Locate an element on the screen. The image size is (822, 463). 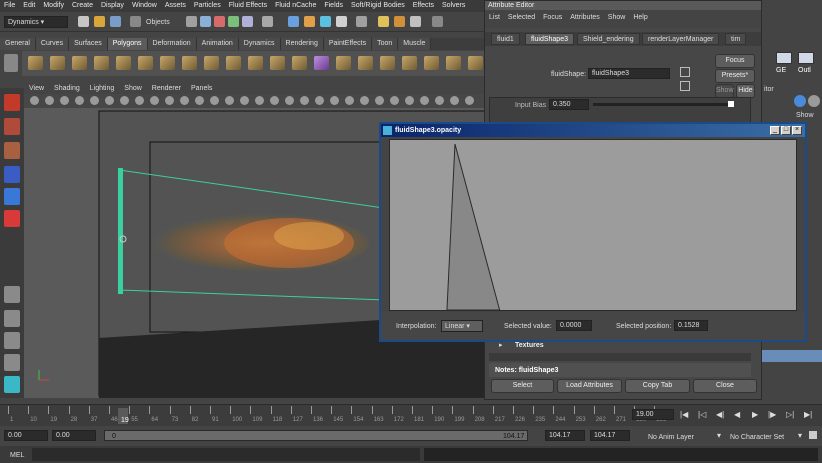
timeline-tick-label: 109 is located at coordinates (257, 420).